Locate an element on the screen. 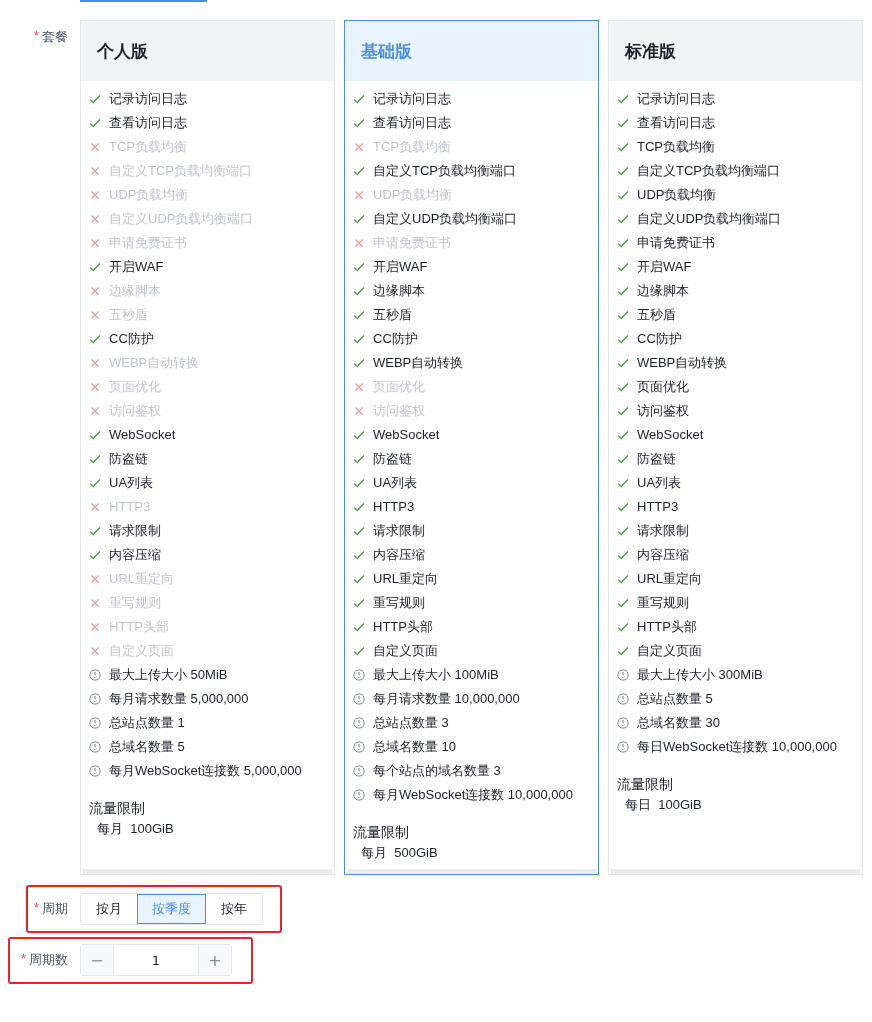  plan-title: 基础版 is located at coordinates (386, 51).